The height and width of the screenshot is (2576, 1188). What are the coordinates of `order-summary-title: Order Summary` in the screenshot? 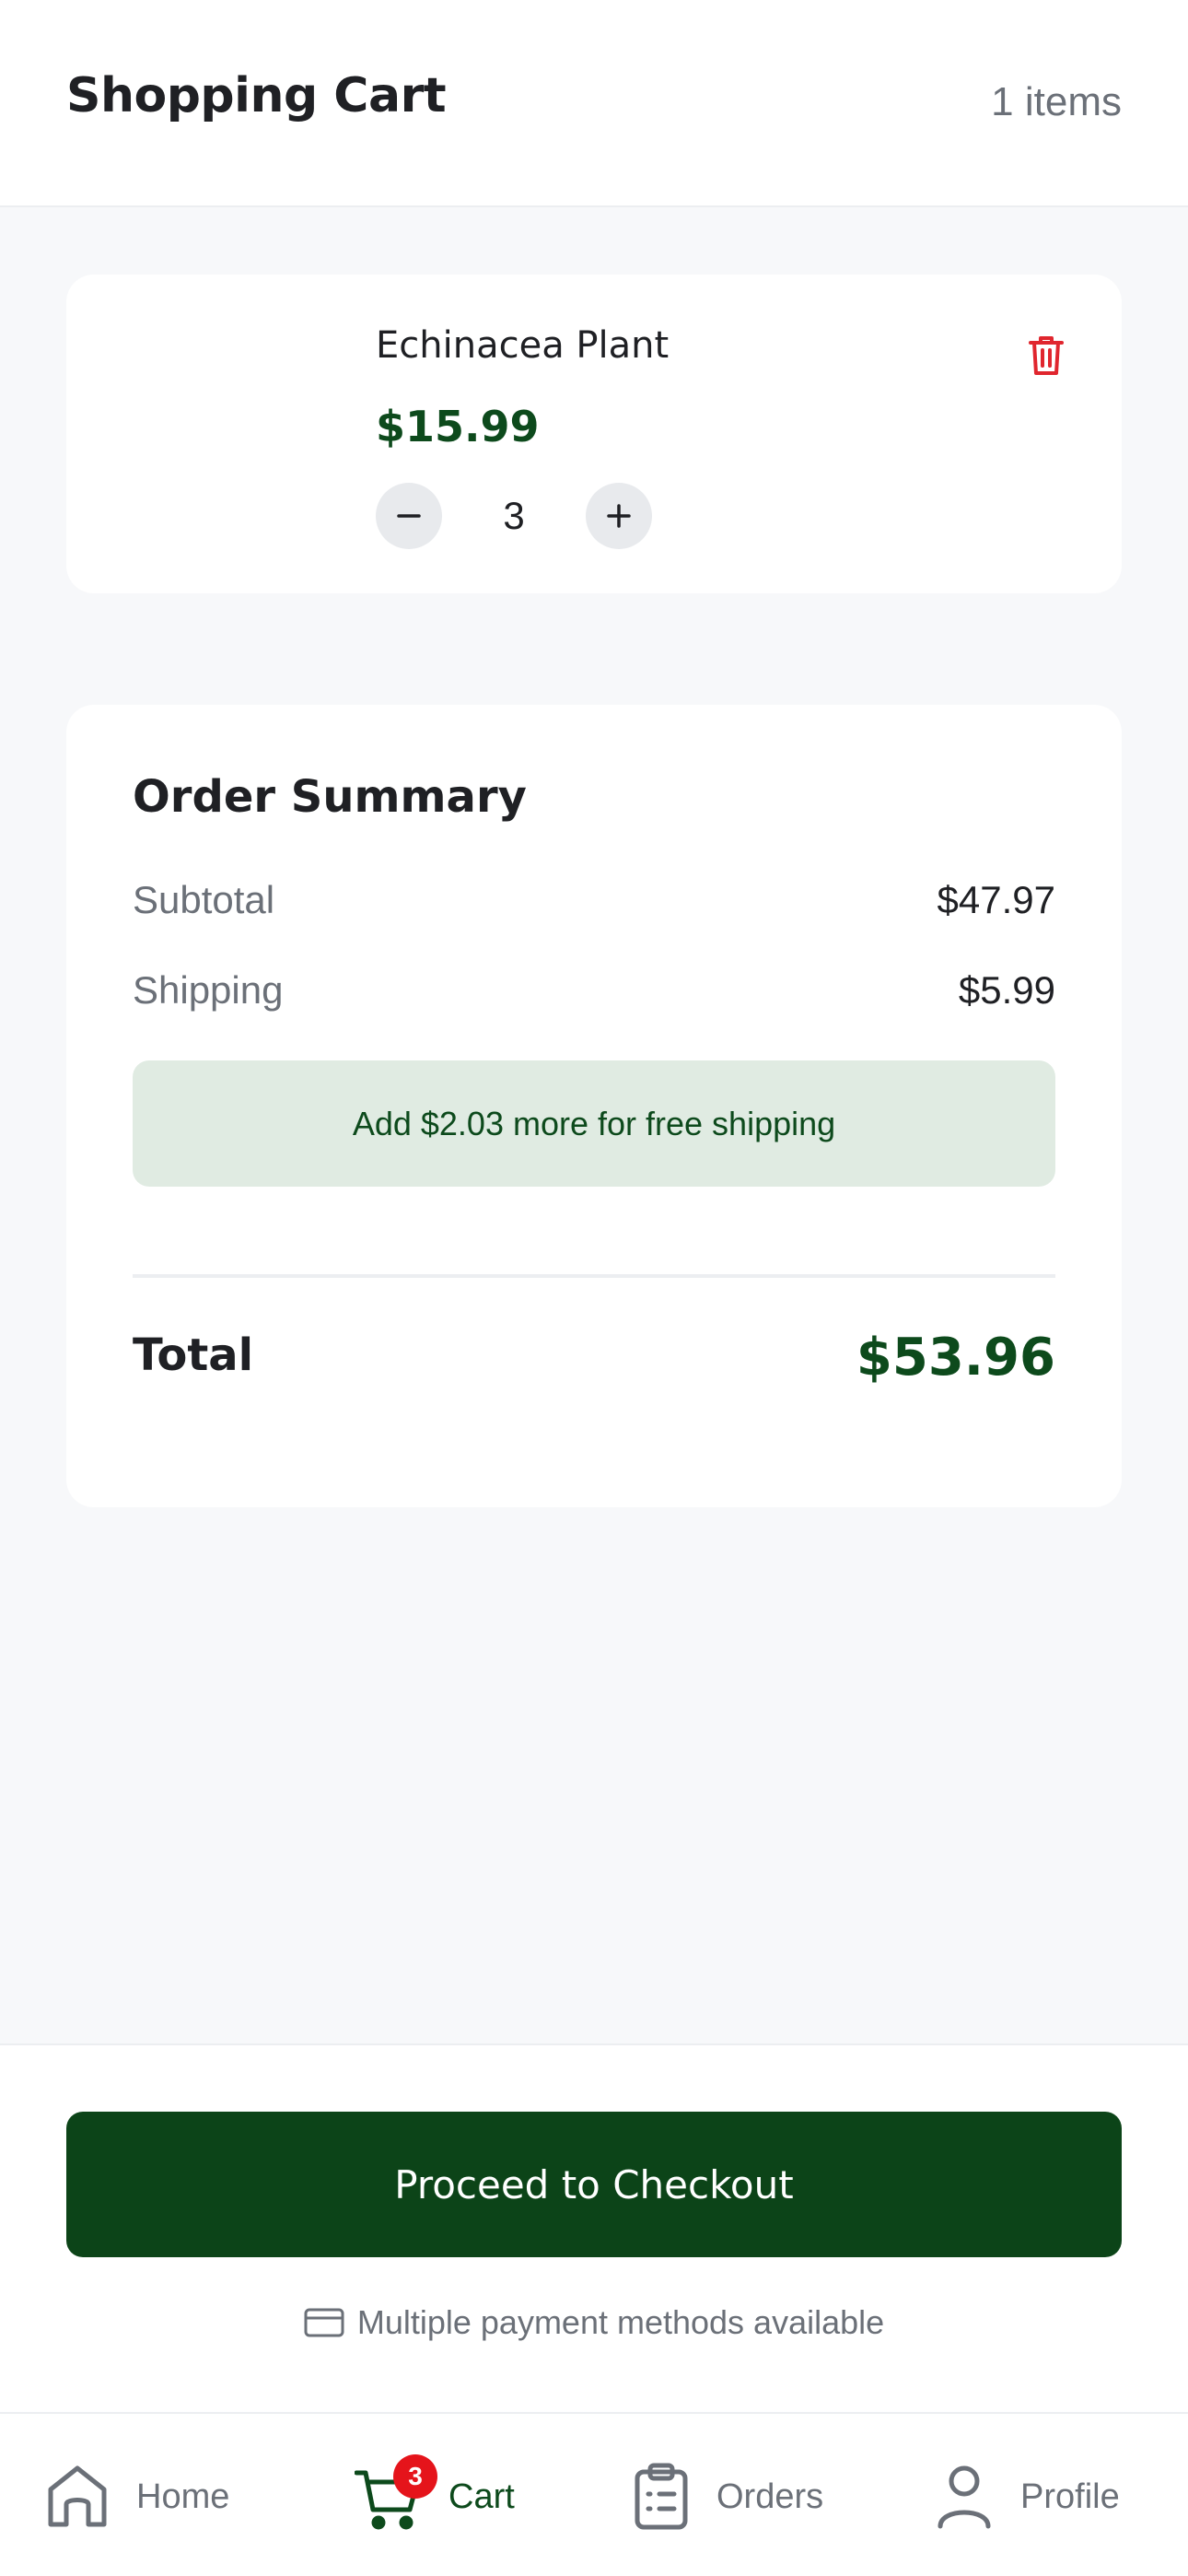 It's located at (330, 797).